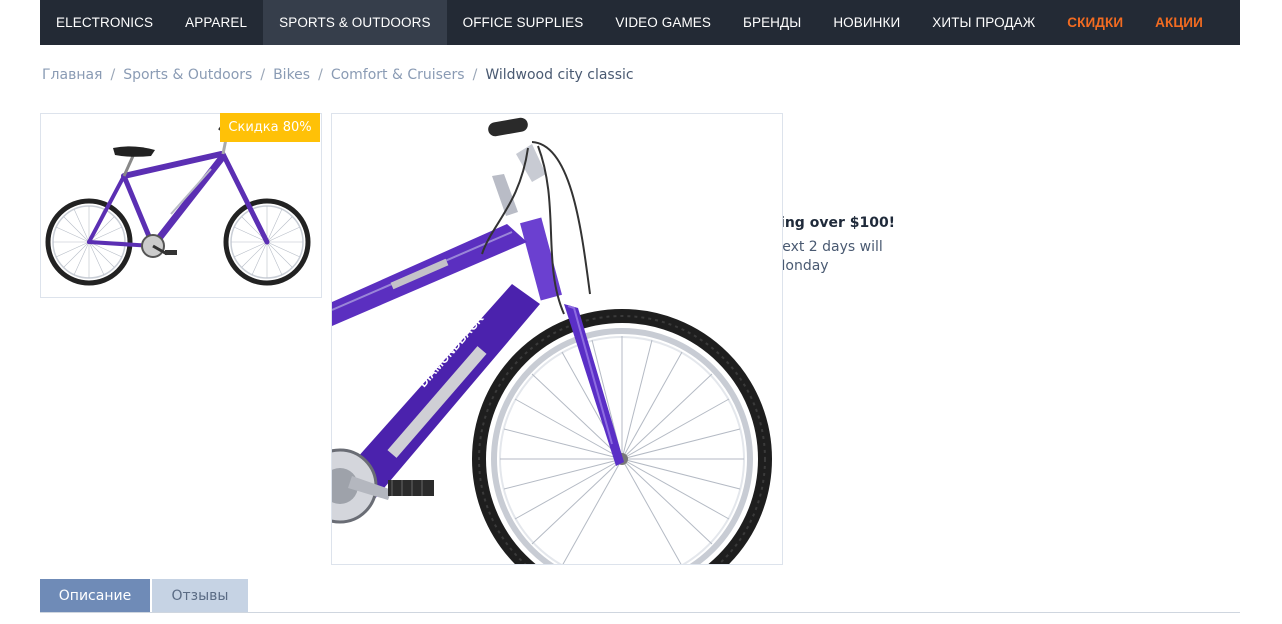 This screenshot has height=624, width=1282. I want to click on product-tabs: Описание Отзывы, so click(145, 595).